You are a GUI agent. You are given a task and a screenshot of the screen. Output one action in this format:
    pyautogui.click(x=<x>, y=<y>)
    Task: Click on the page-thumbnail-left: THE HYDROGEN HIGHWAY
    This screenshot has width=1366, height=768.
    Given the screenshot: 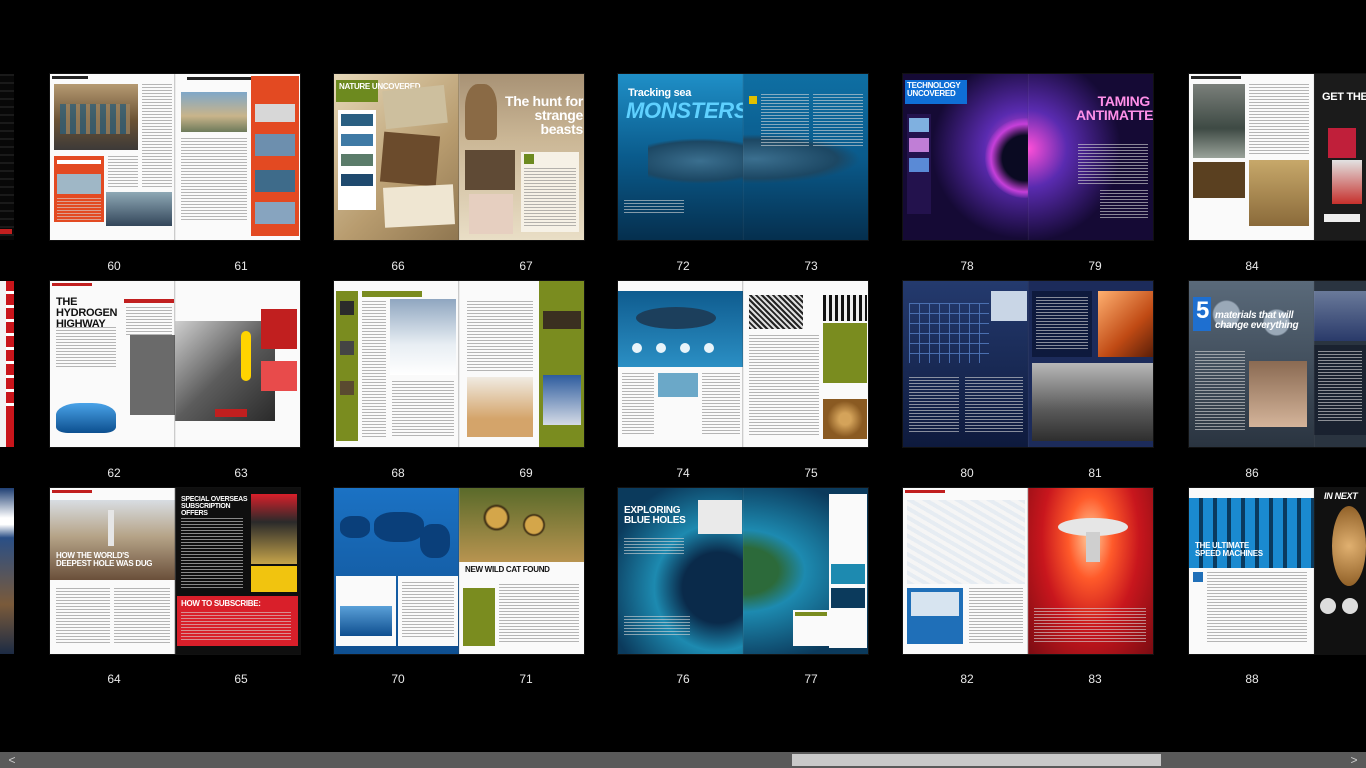 What is the action you would take?
    pyautogui.click(x=112, y=364)
    